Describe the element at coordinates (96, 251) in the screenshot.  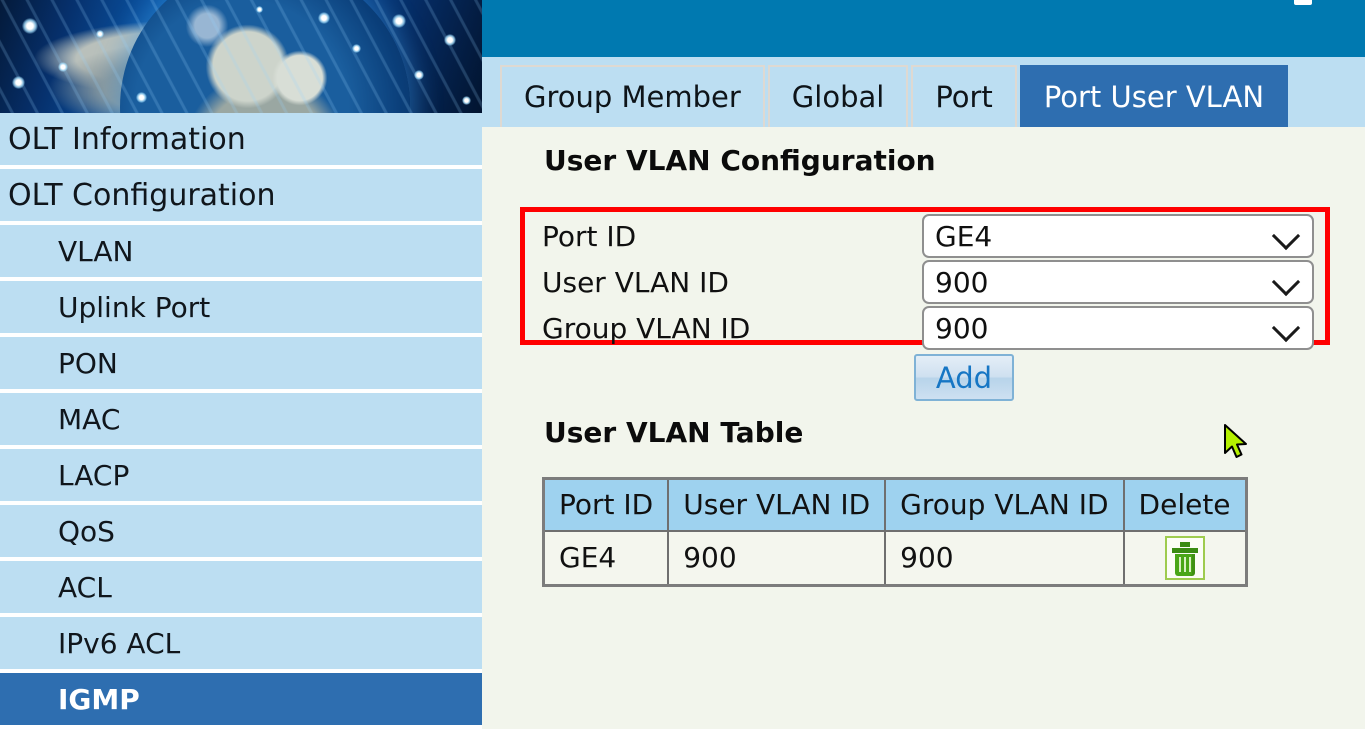
I see `sidebar-item-label: VLAN` at that location.